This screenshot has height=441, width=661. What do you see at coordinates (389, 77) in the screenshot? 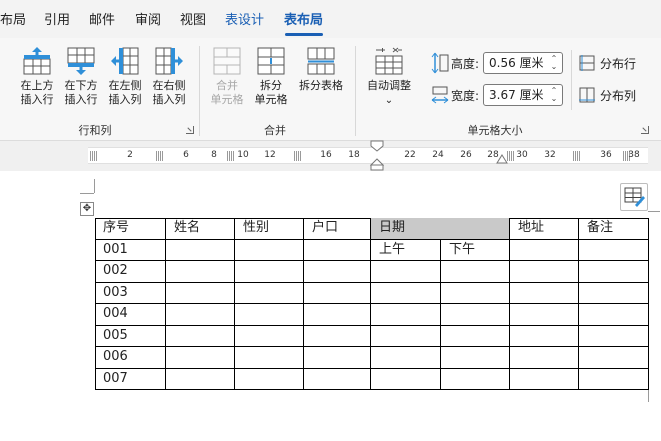
I see `autofit-button: 自动调整 ⌄` at bounding box center [389, 77].